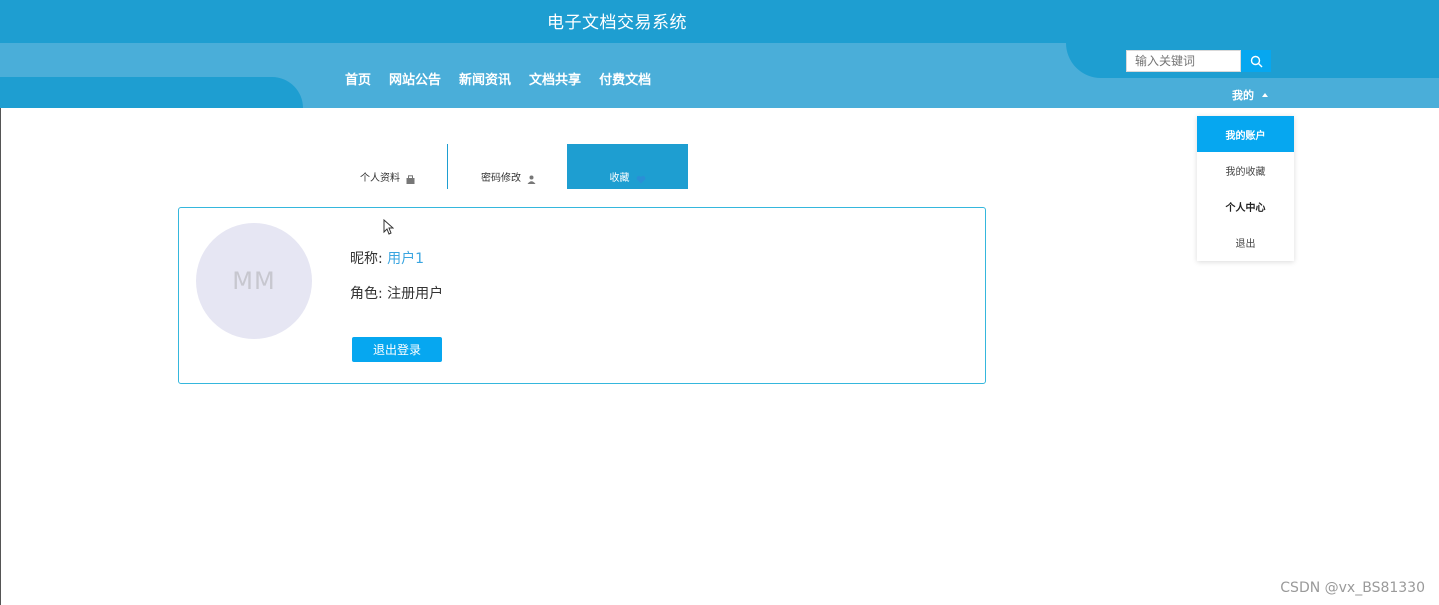  I want to click on search-input, so click(1183, 61).